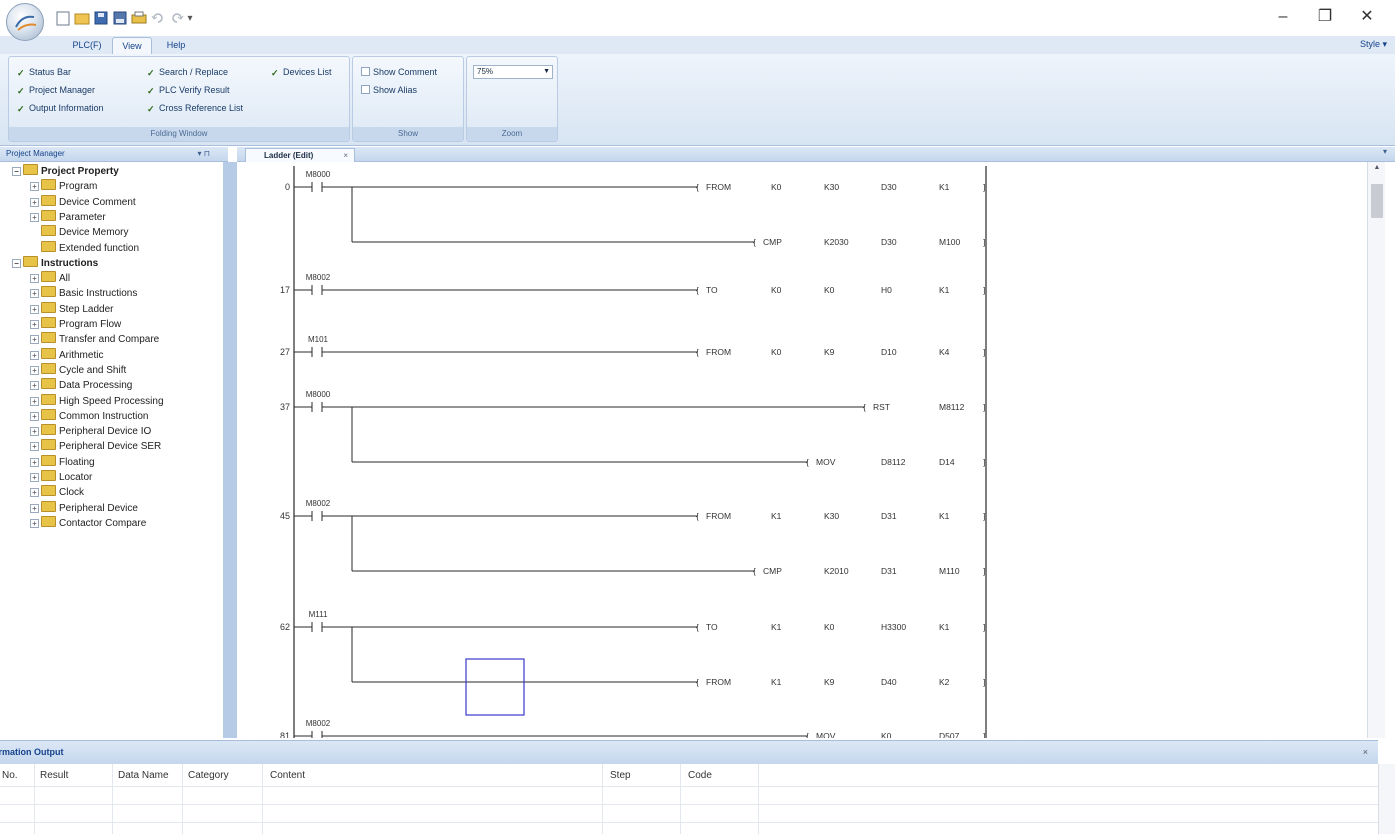 The image size is (1395, 834). I want to click on tree-node: Device Memory, so click(79, 232).